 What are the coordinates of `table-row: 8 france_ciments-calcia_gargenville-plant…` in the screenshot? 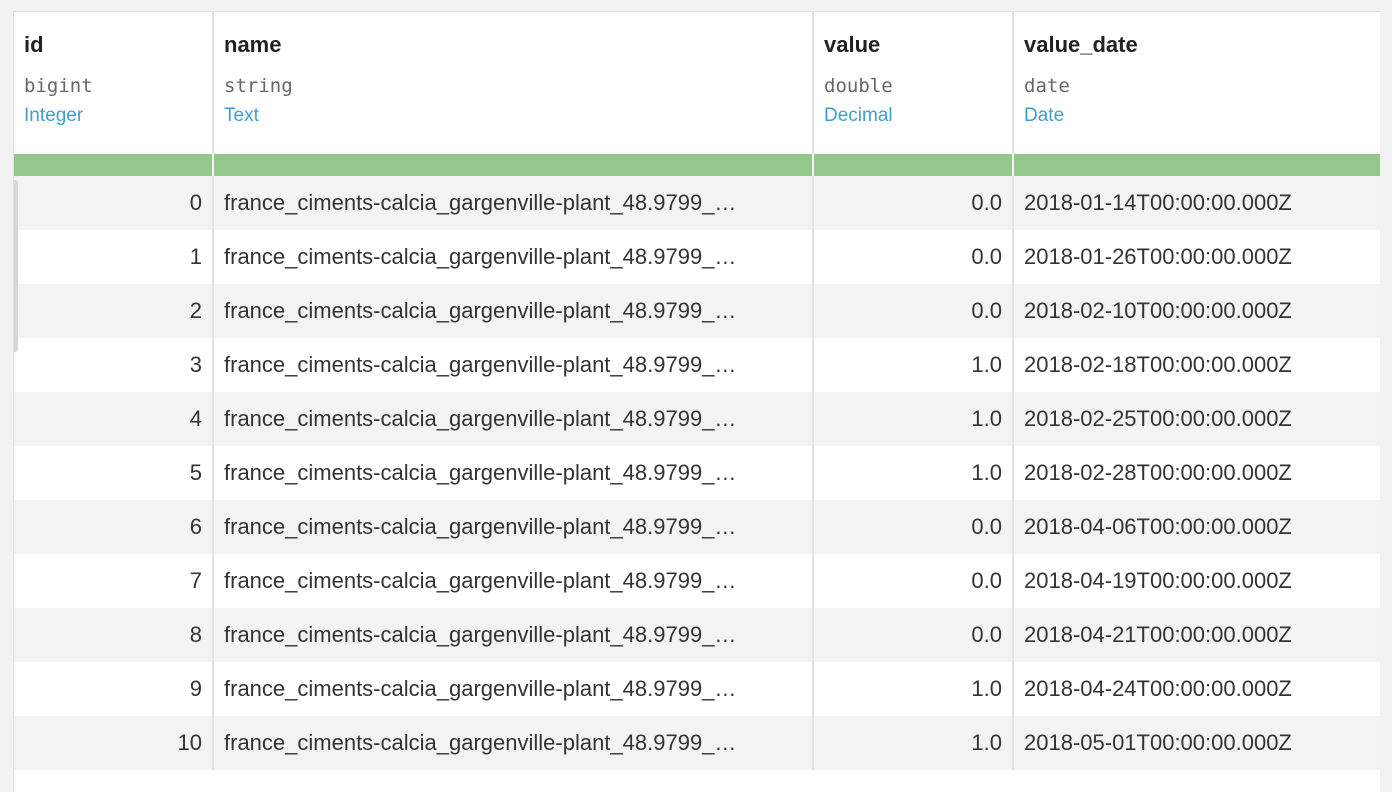 It's located at (697, 635).